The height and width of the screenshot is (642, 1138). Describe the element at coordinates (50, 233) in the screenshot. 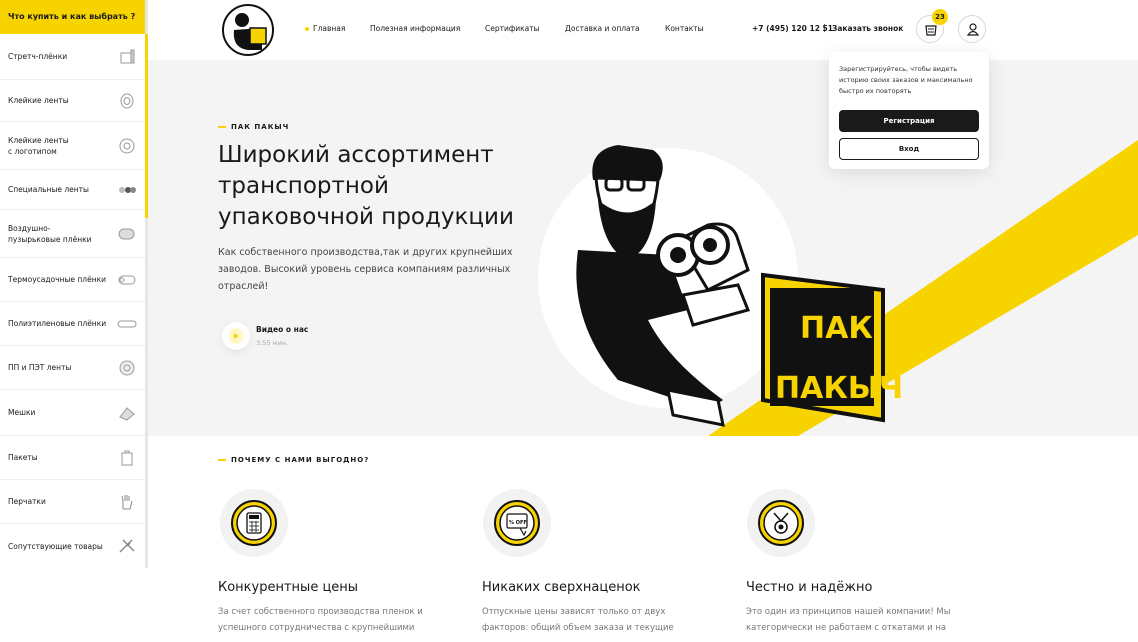

I see `sidebar-item-label: Воздушно- пузырьковые плёнки` at that location.